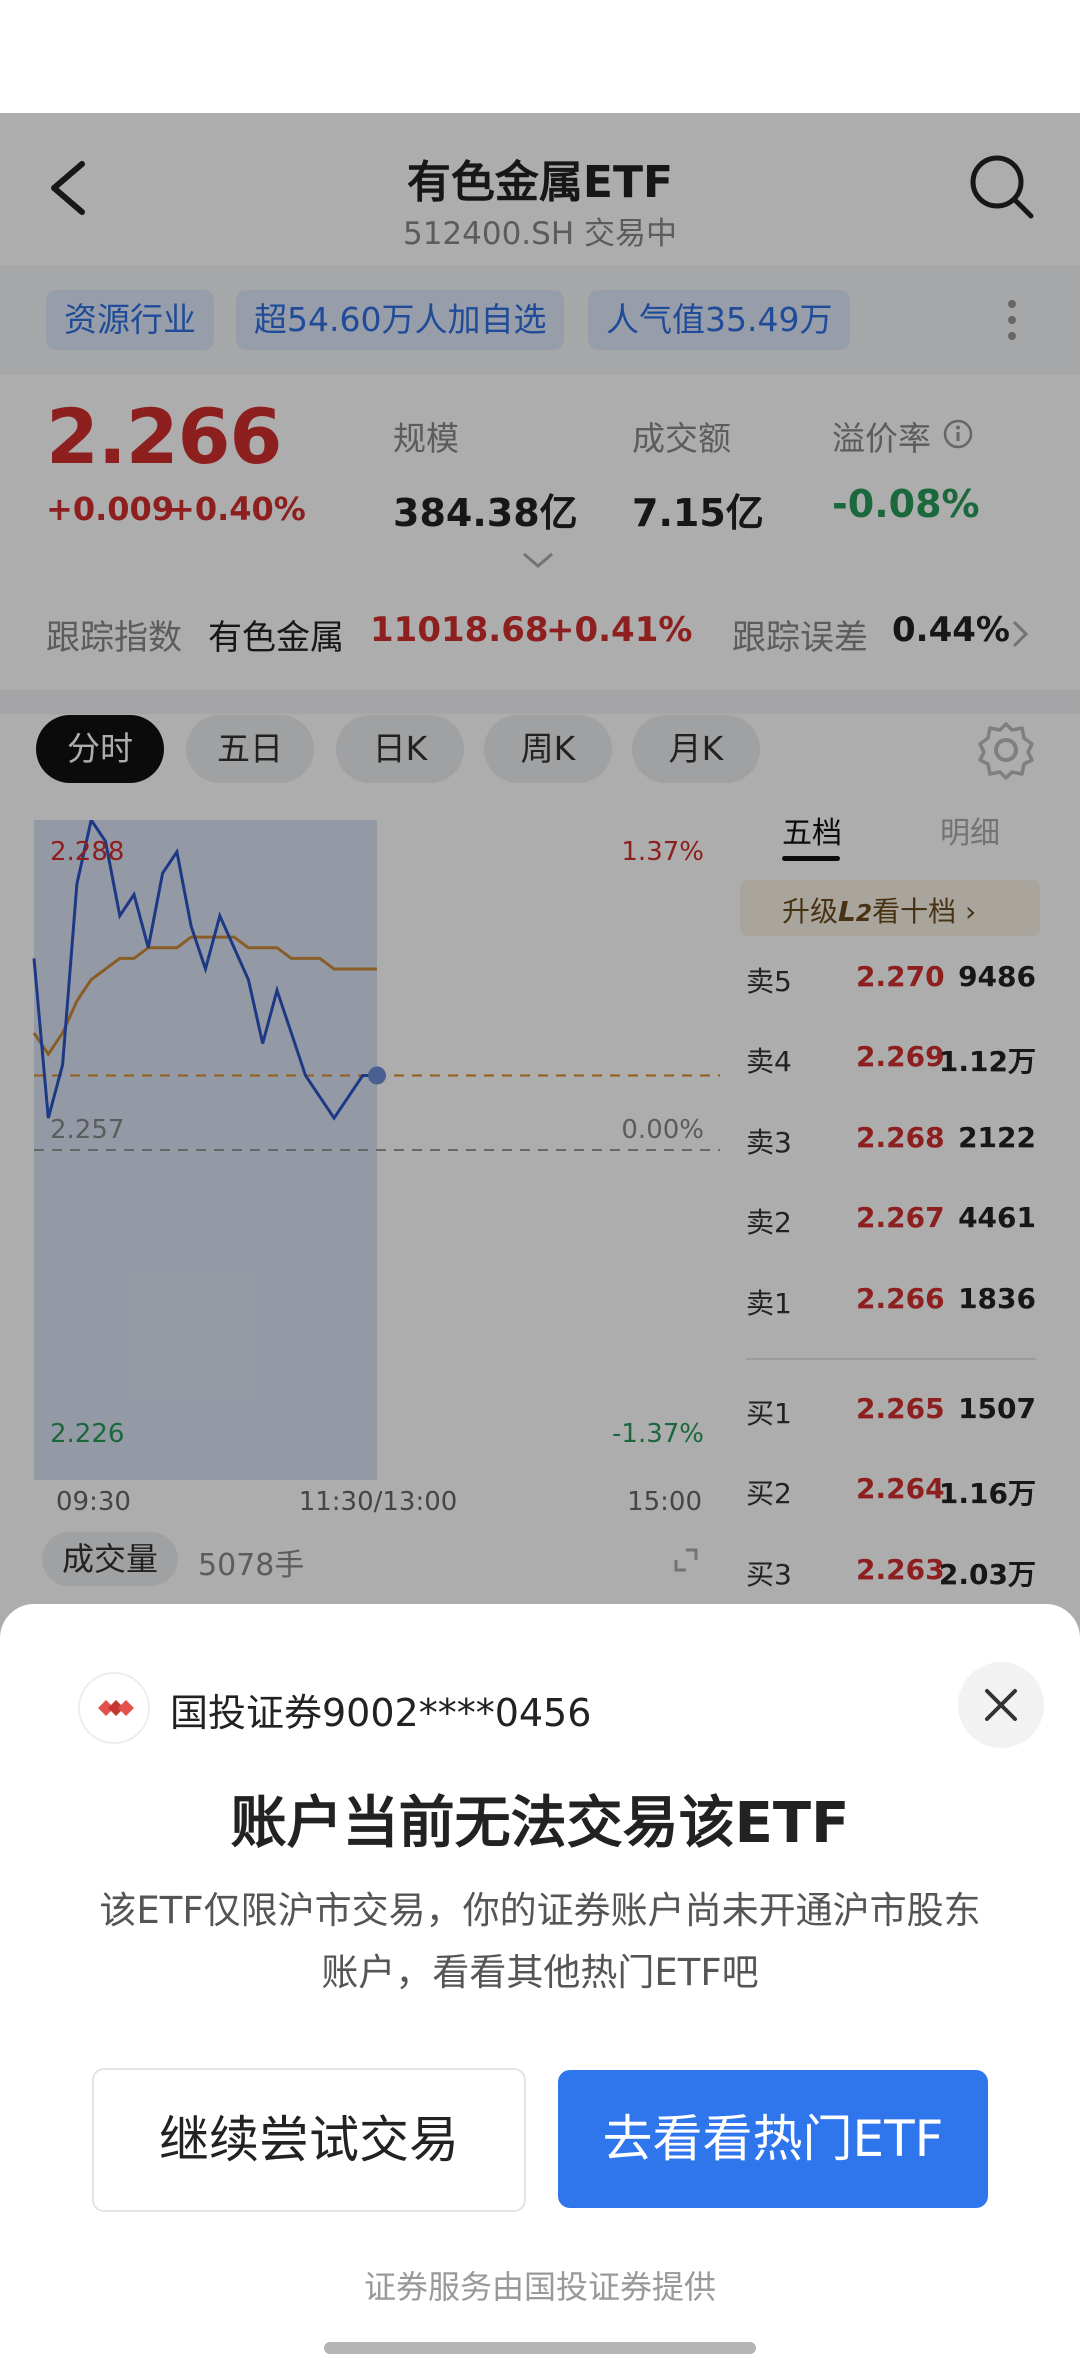  What do you see at coordinates (540, 1823) in the screenshot?
I see `sheet-title: 账户当前无法交易该ETF` at bounding box center [540, 1823].